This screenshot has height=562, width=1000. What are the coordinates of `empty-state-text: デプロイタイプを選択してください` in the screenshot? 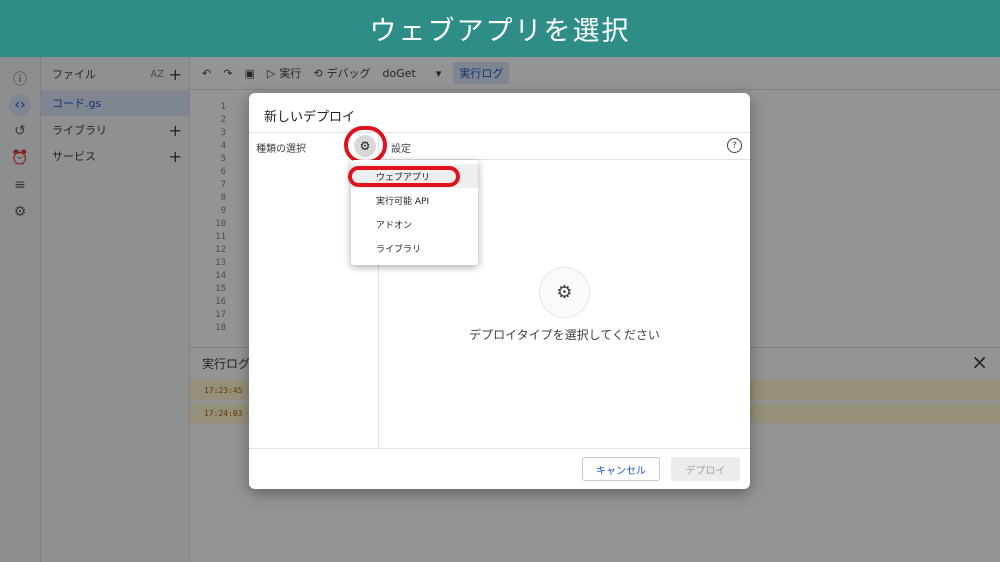 It's located at (564, 335).